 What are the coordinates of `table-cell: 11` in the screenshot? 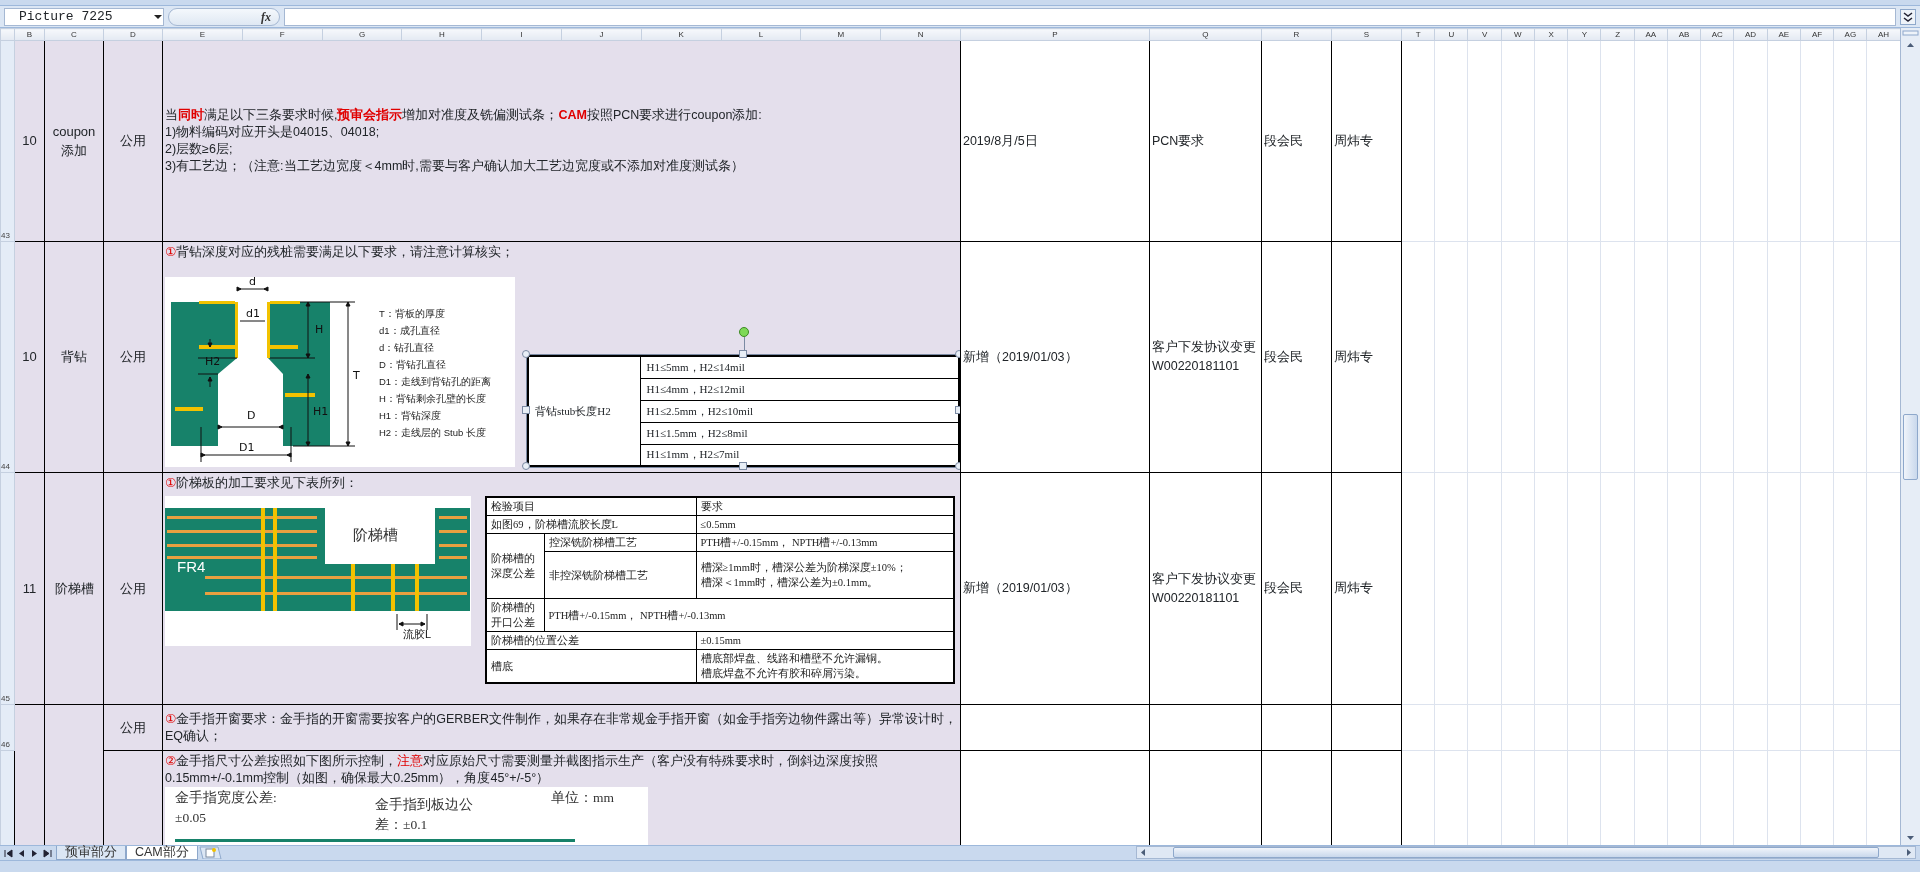 It's located at (29, 588).